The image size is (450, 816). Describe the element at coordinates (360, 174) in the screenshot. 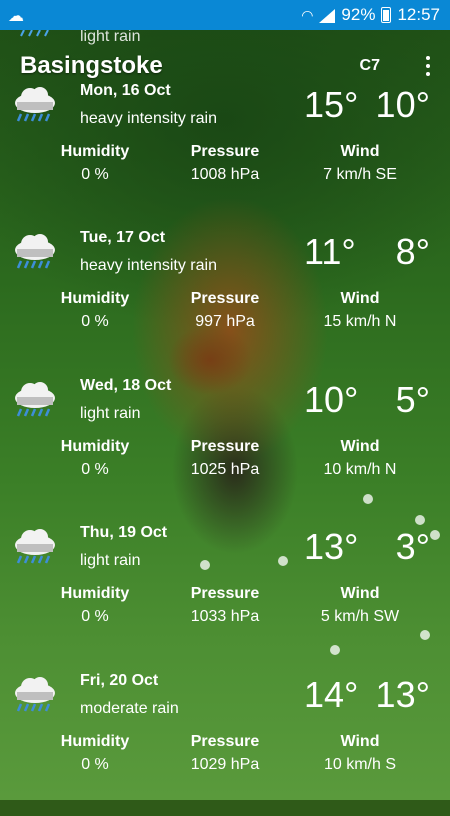

I see `wind-value: 7 km/h SE` at that location.